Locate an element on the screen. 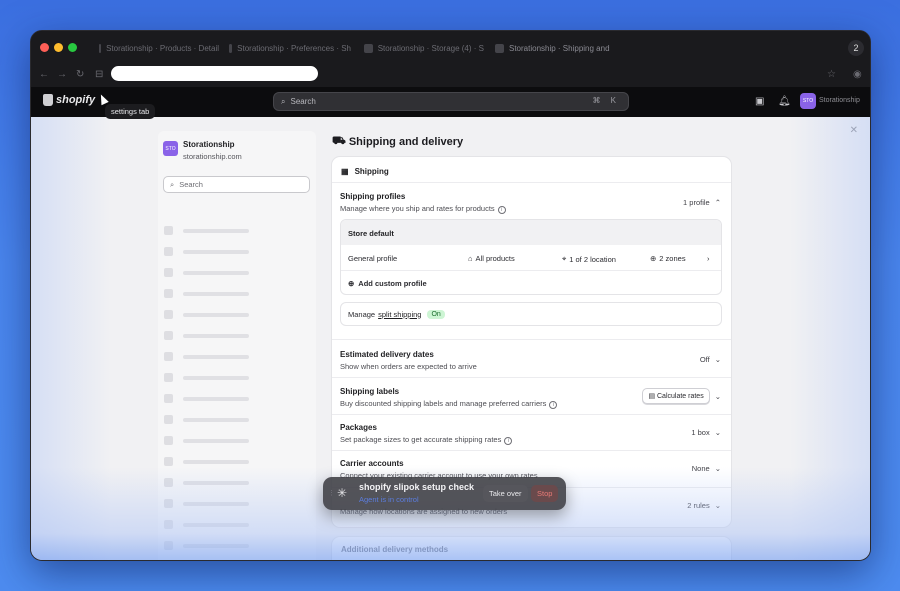 Image resolution: width=900 pixels, height=591 pixels. zones-label: ⊕ 2 zones is located at coordinates (668, 258).